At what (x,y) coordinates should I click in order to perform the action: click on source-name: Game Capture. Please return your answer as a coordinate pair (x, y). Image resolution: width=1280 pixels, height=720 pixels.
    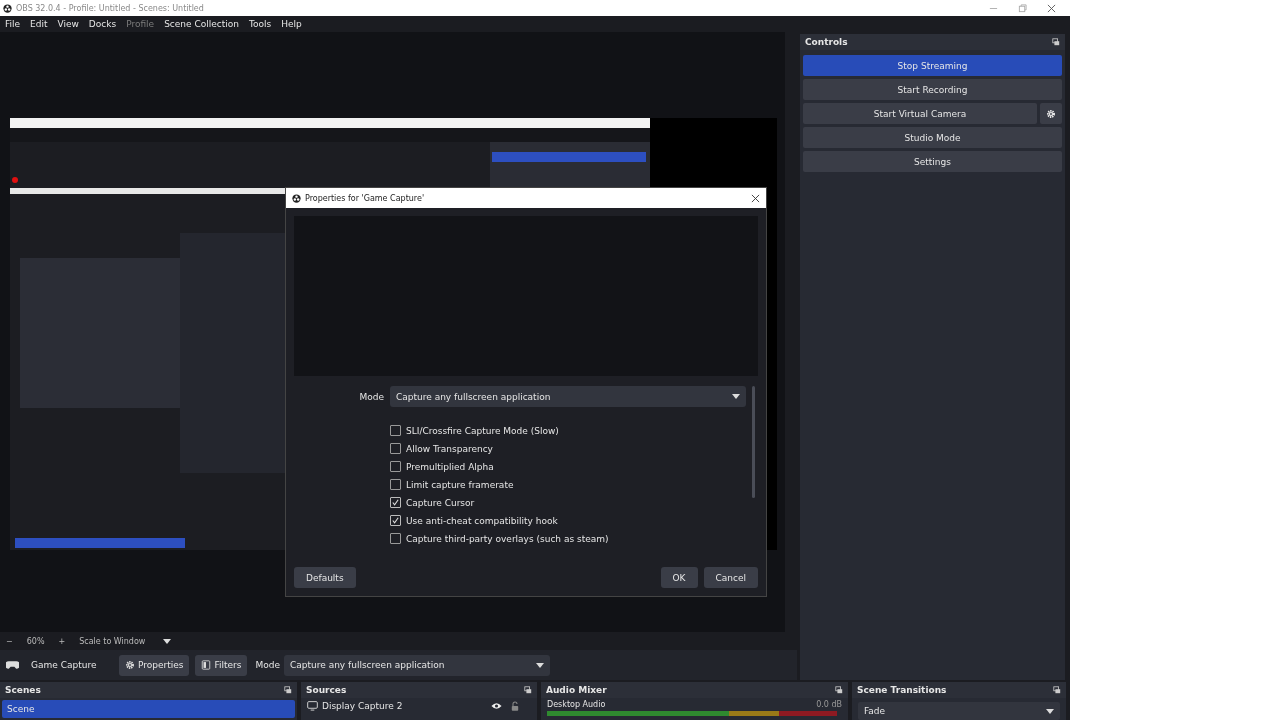
    Looking at the image, I should click on (64, 665).